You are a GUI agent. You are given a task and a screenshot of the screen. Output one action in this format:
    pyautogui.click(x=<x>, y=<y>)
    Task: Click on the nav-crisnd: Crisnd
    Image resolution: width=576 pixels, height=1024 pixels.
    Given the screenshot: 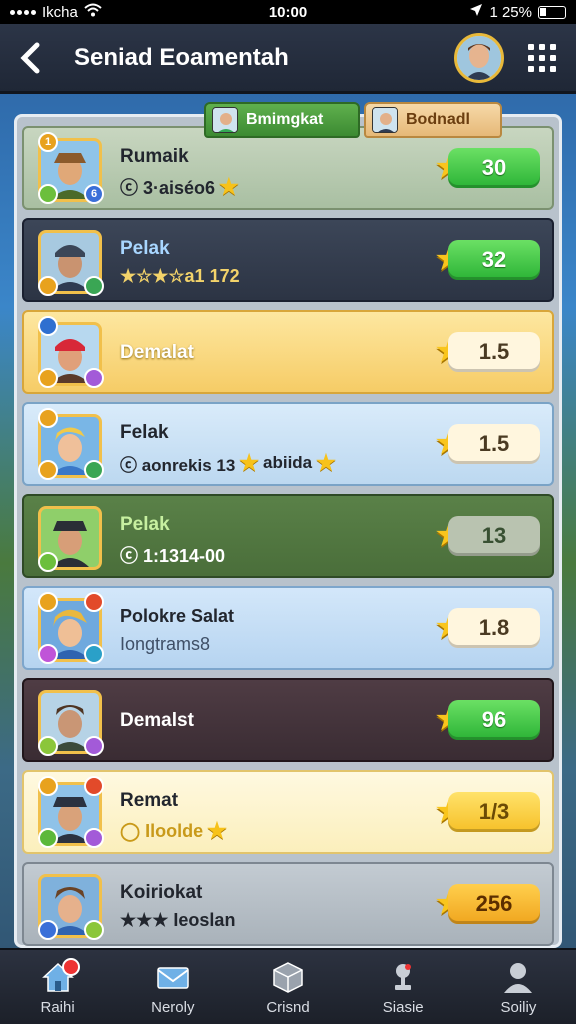 What is the action you would take?
    pyautogui.click(x=287, y=987)
    